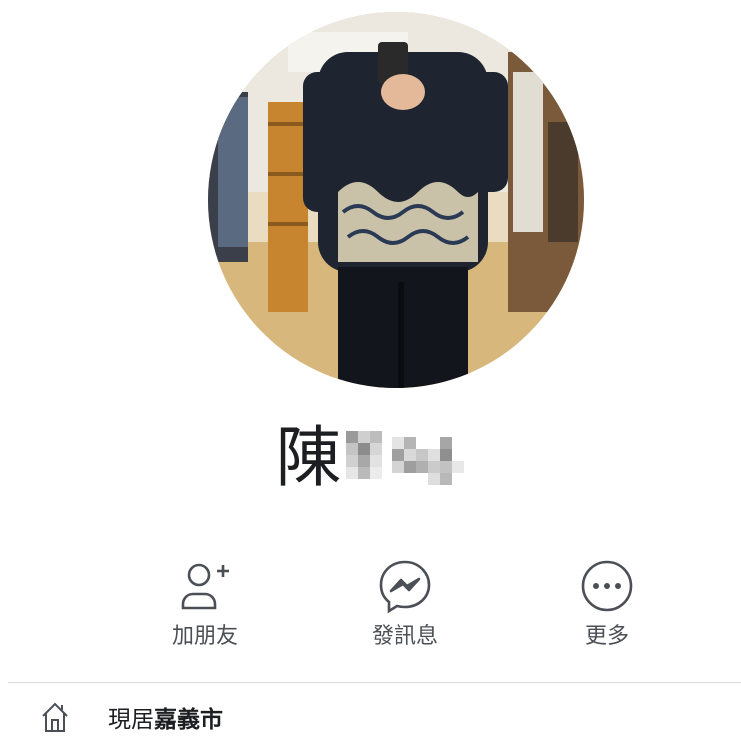 The width and height of the screenshot is (741, 745). What do you see at coordinates (404, 636) in the screenshot?
I see `send-message-label: 發訊息` at bounding box center [404, 636].